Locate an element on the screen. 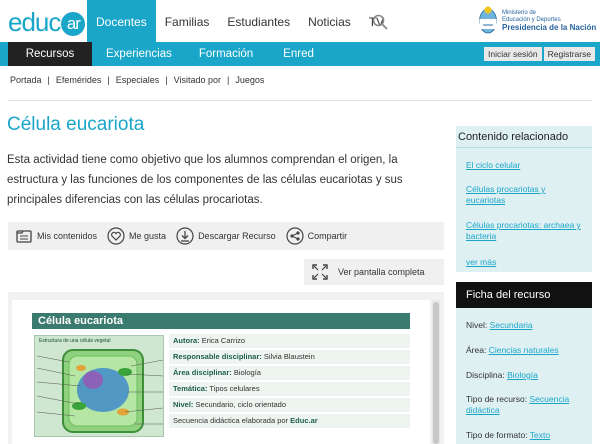 This screenshot has height=444, width=600. ficha-key: Tipo de recurso: is located at coordinates (497, 399).